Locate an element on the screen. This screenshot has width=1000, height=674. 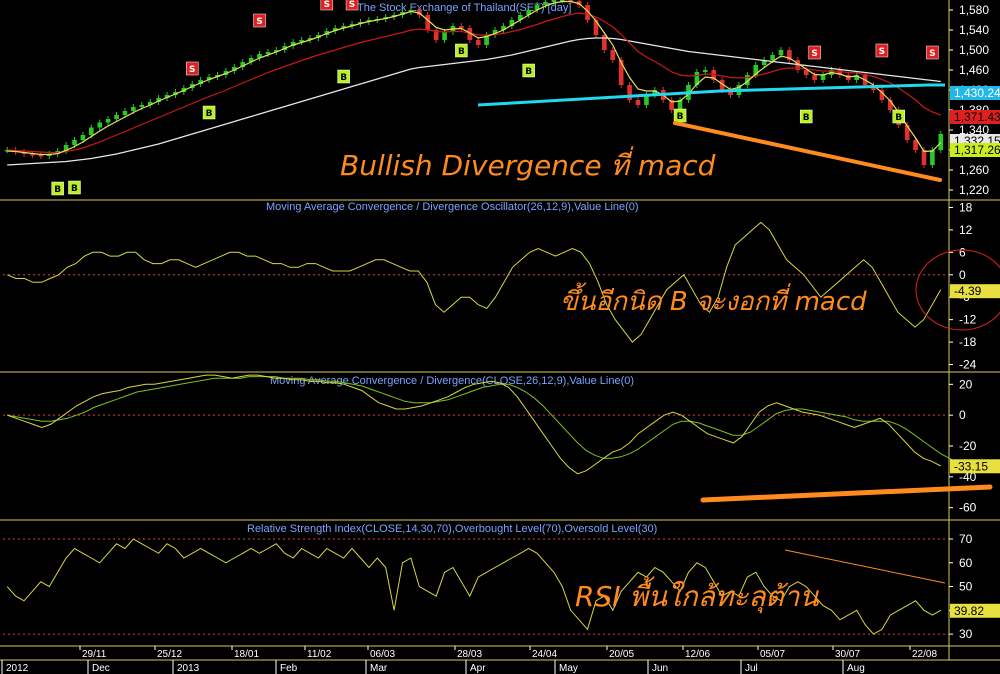
period-label: Jul is located at coordinates (751, 668).